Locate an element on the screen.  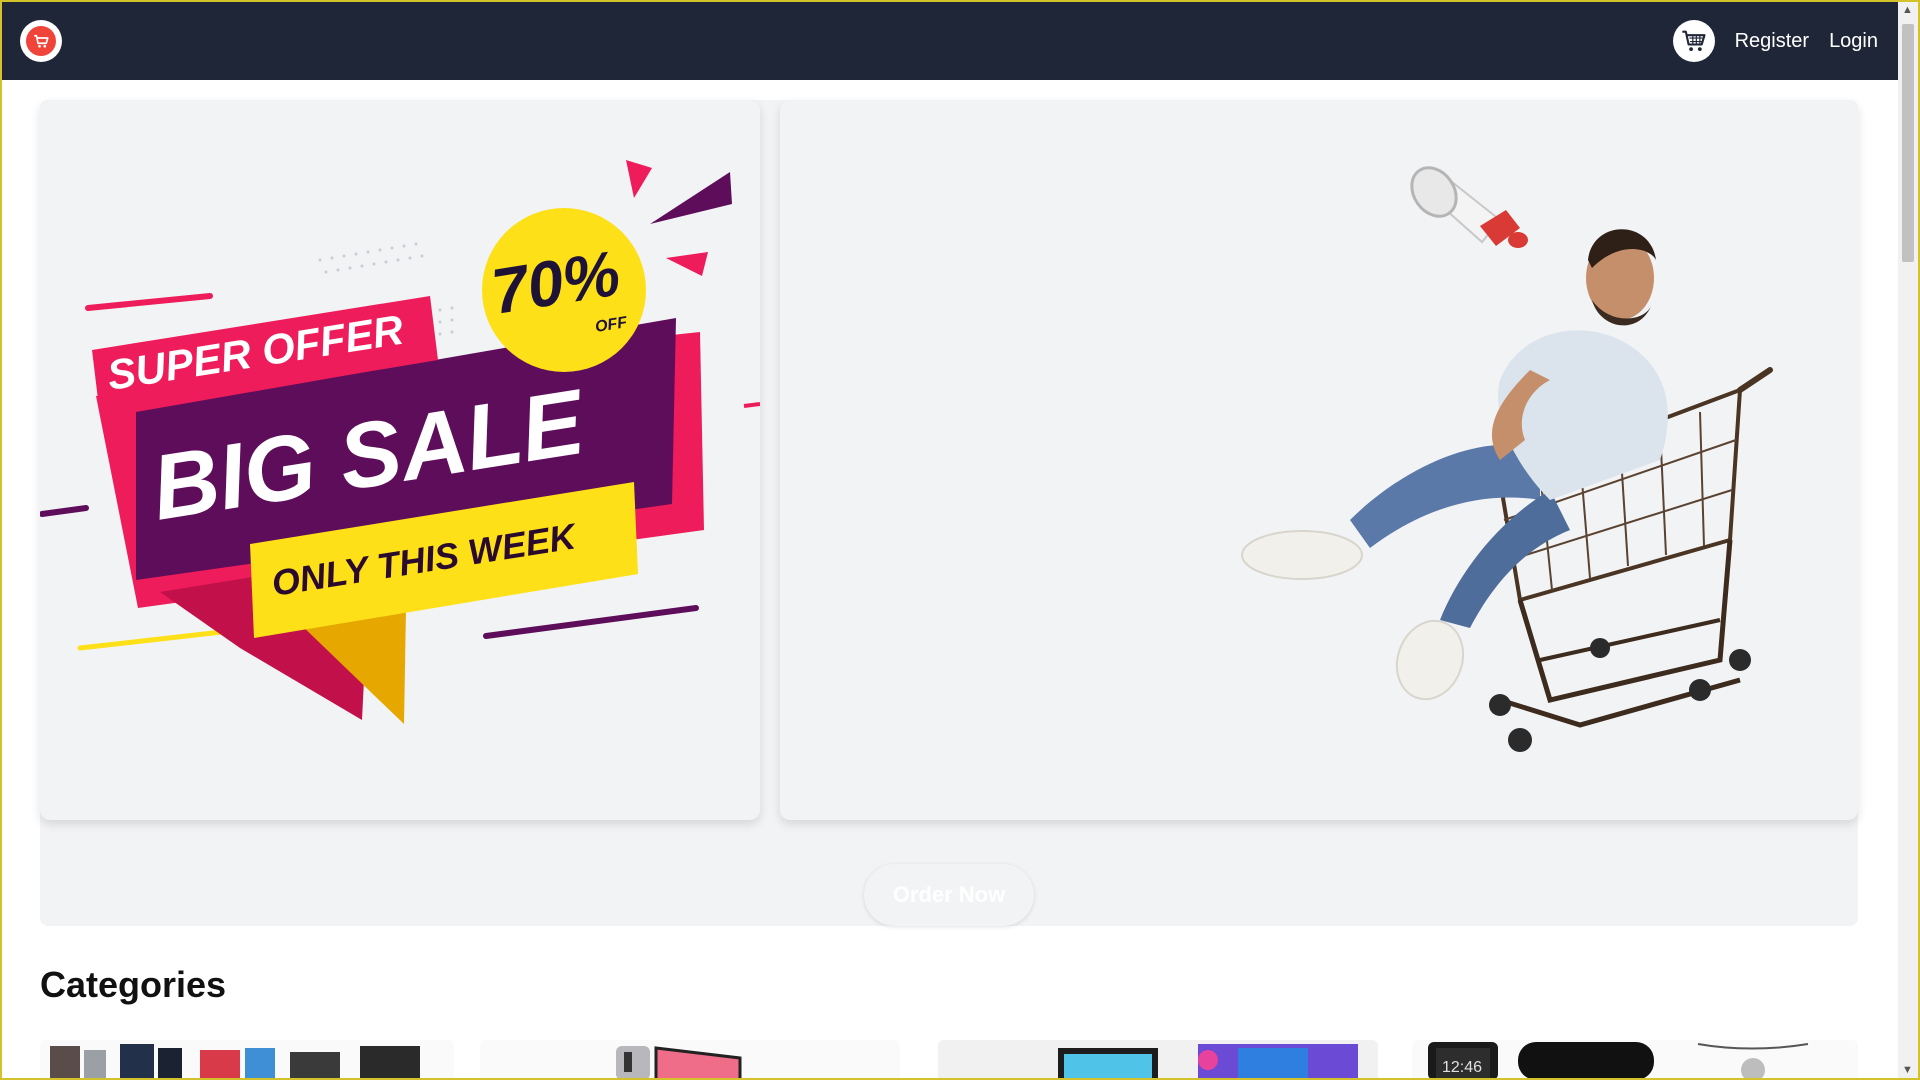
page-scrollbar: ▲ ▼ is located at coordinates (1908, 540).